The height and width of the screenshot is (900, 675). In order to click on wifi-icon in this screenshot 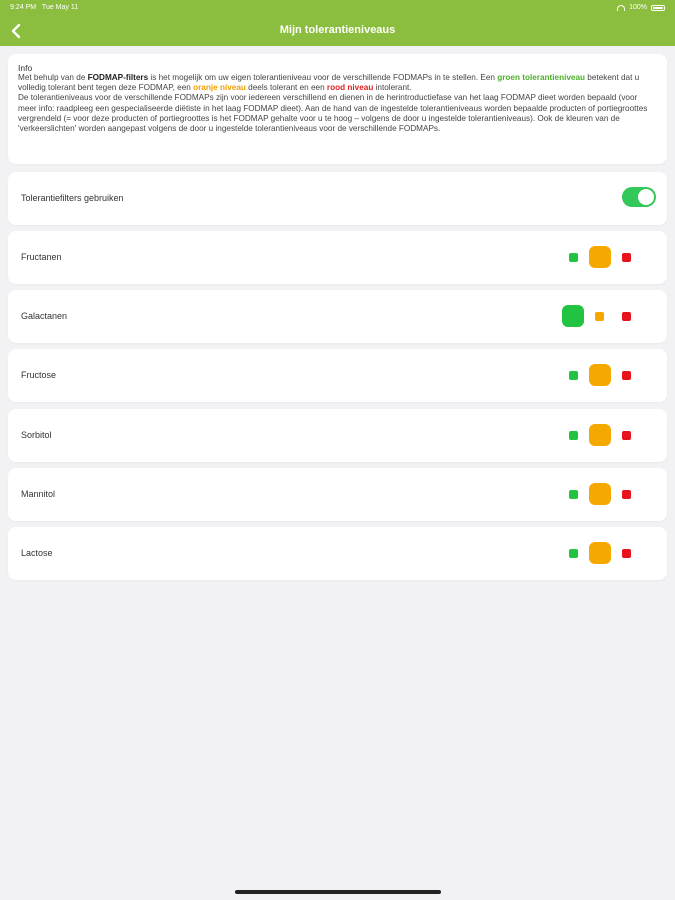, I will do `click(621, 7)`.